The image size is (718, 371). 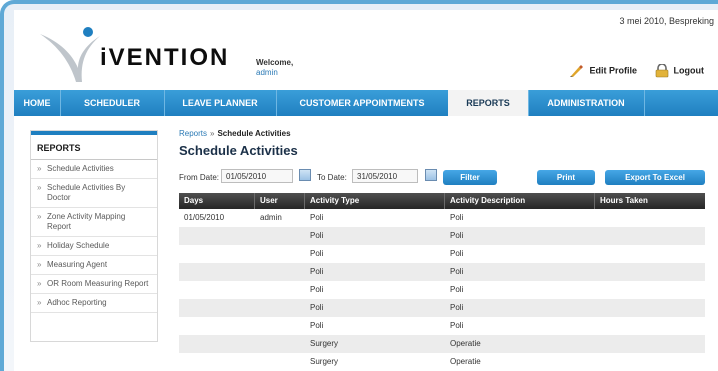 What do you see at coordinates (94, 169) in the screenshot?
I see `sidebar-item-schedule-activities: Schedule Activities` at bounding box center [94, 169].